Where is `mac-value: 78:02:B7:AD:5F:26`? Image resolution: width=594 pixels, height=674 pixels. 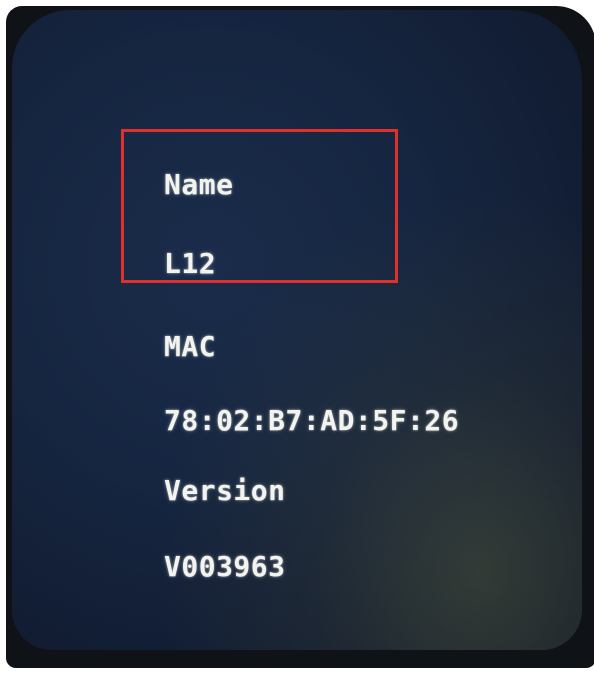 mac-value: 78:02:B7:AD:5F:26 is located at coordinates (312, 420).